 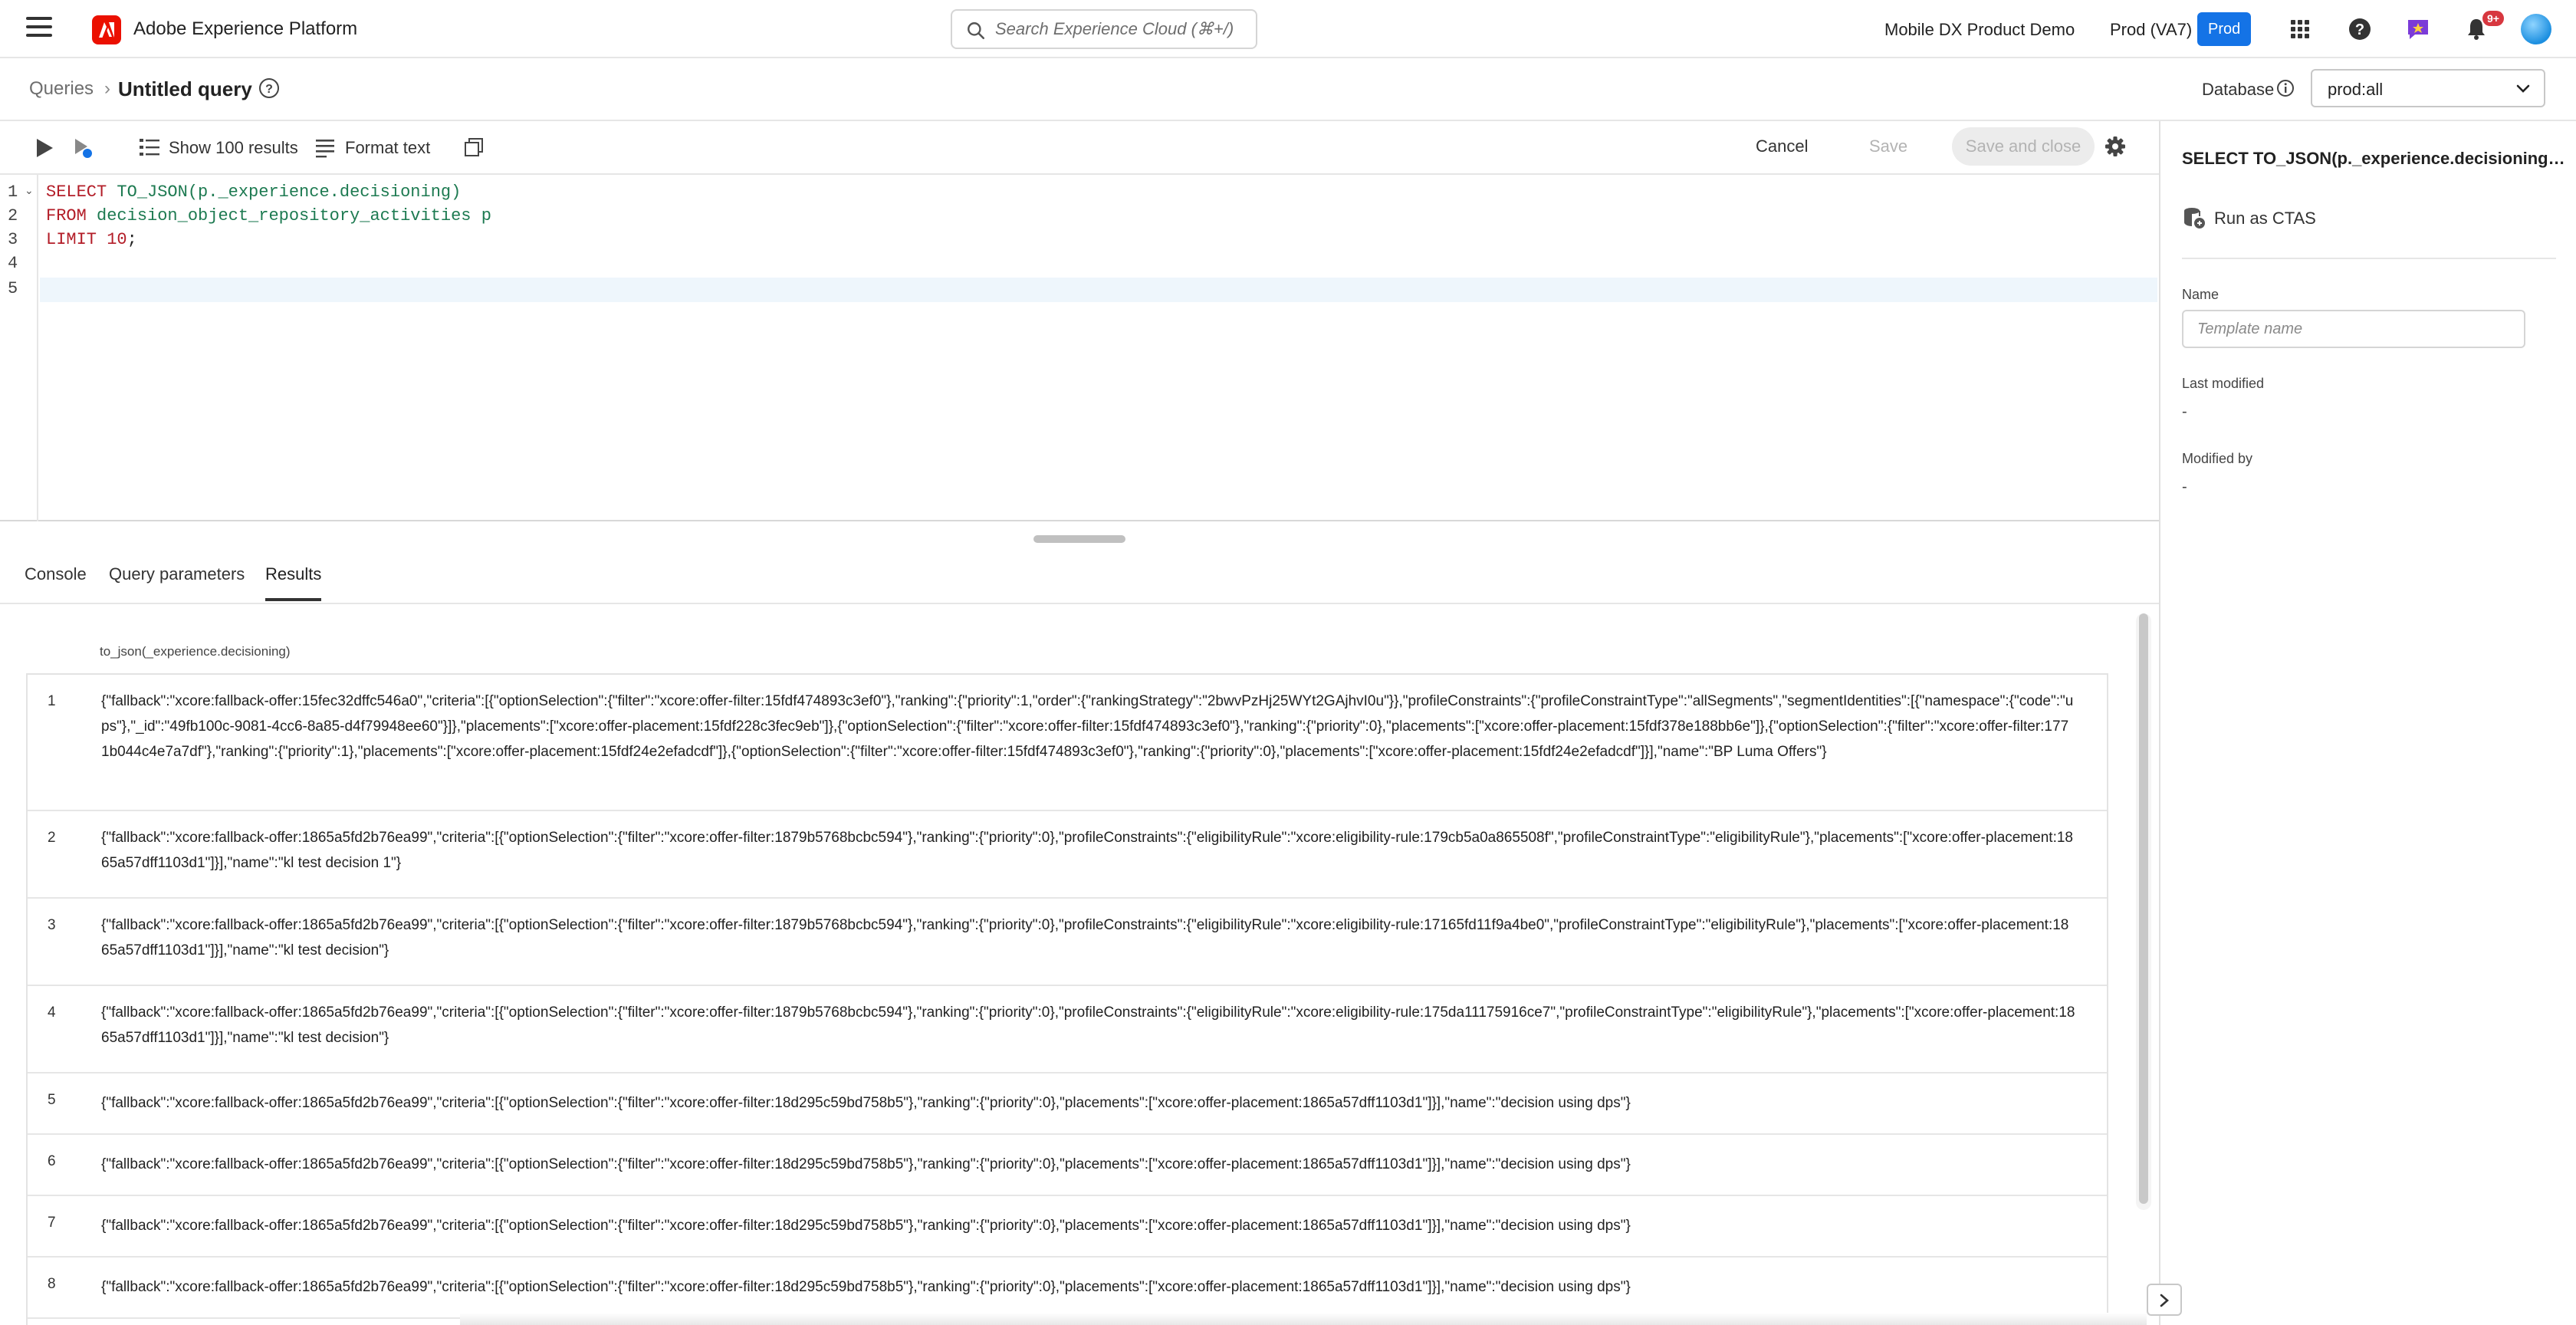 What do you see at coordinates (2115, 146) in the screenshot?
I see `gear-icon` at bounding box center [2115, 146].